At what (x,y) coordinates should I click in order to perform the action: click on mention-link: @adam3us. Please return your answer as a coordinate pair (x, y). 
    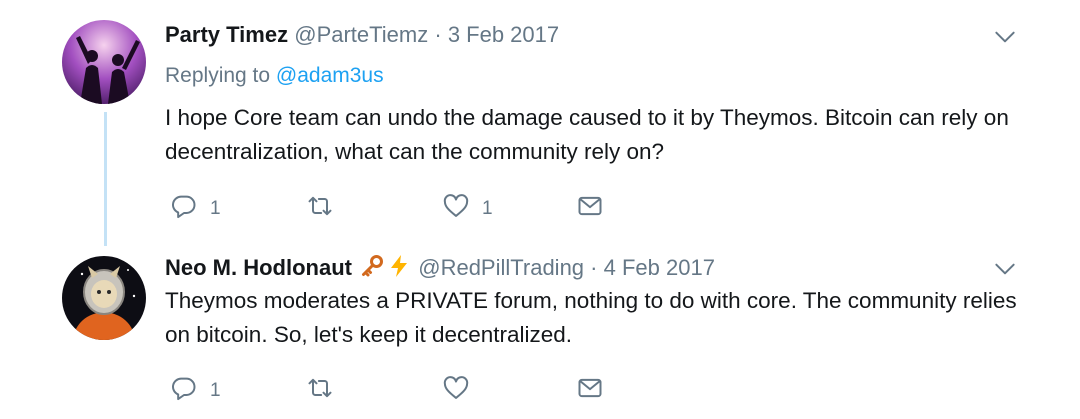
    Looking at the image, I should click on (330, 75).